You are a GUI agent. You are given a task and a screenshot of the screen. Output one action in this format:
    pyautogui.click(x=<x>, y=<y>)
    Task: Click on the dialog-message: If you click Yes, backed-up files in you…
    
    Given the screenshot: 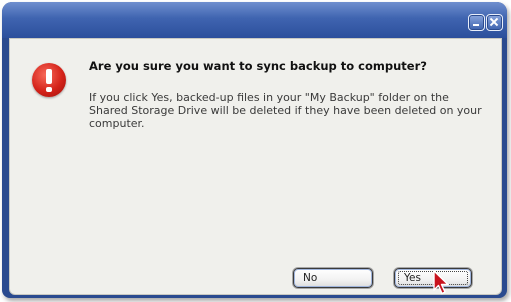 What is the action you would take?
    pyautogui.click(x=285, y=110)
    